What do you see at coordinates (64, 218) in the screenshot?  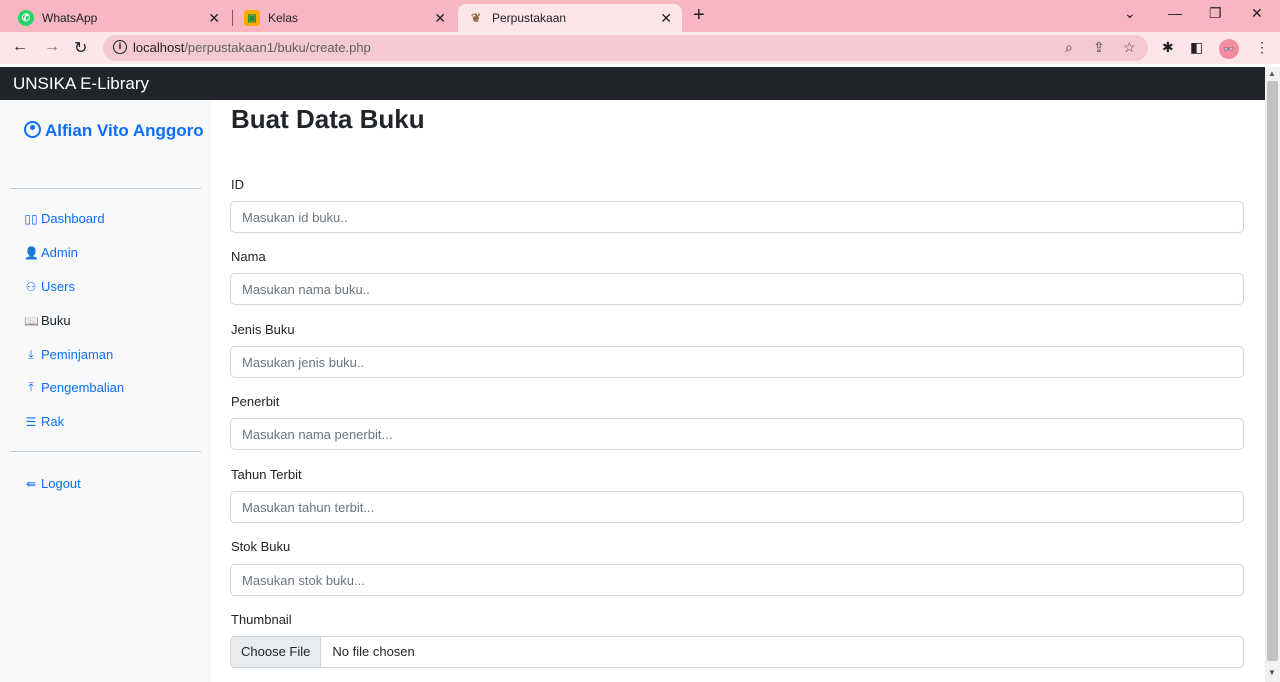 I see `sidebar-item-dashboard: ▯▯ Dashboard` at bounding box center [64, 218].